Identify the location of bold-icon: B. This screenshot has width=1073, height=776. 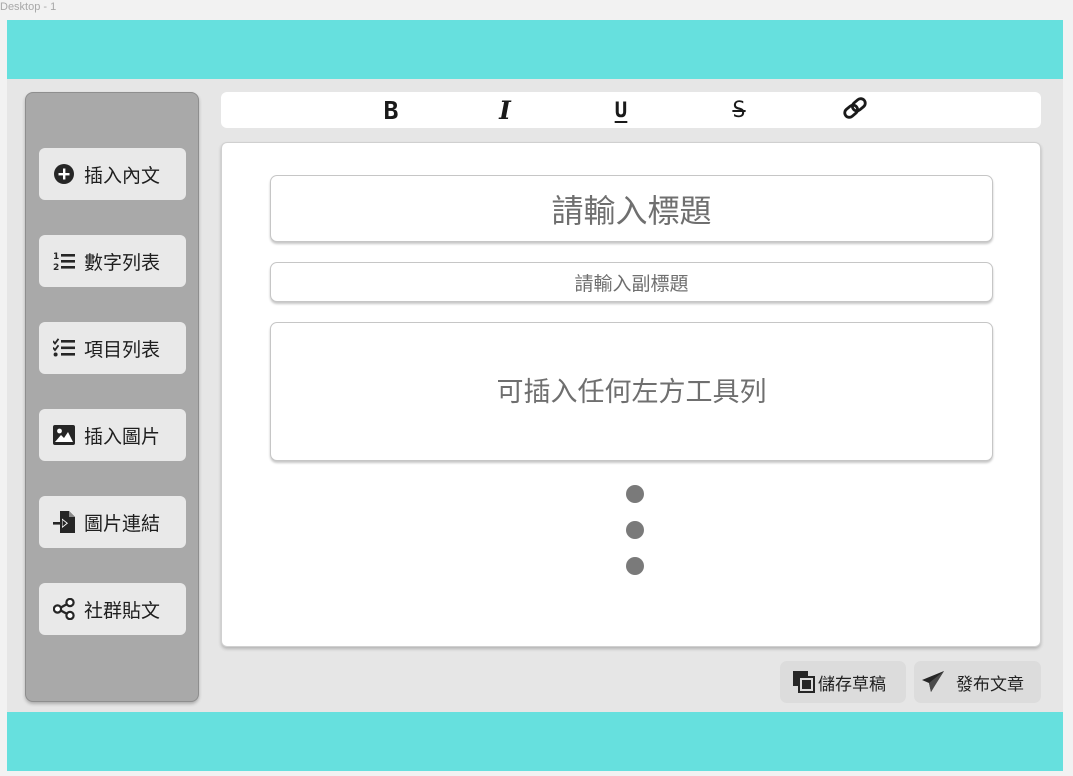
(391, 110).